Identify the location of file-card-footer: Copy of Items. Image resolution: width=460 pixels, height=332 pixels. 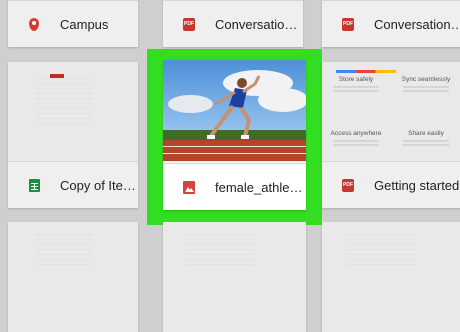
(73, 184).